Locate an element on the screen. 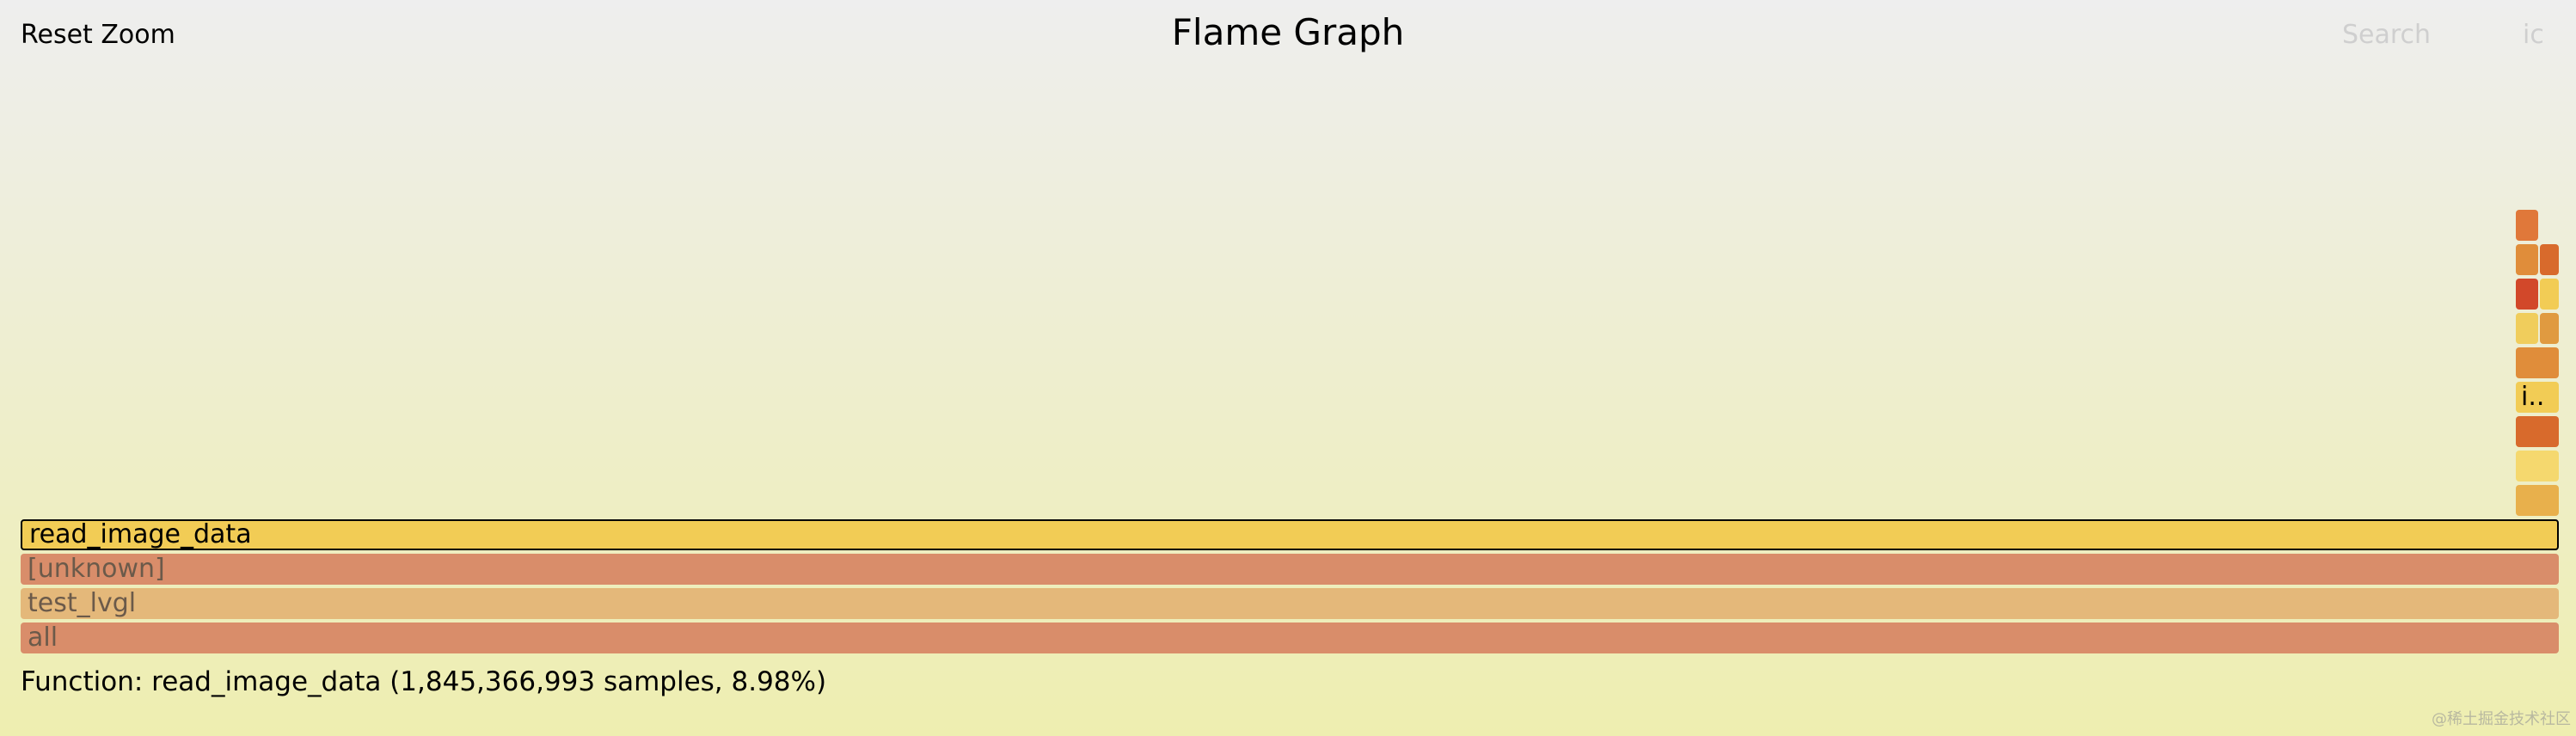  page-title: Flame Graph is located at coordinates (1288, 32).